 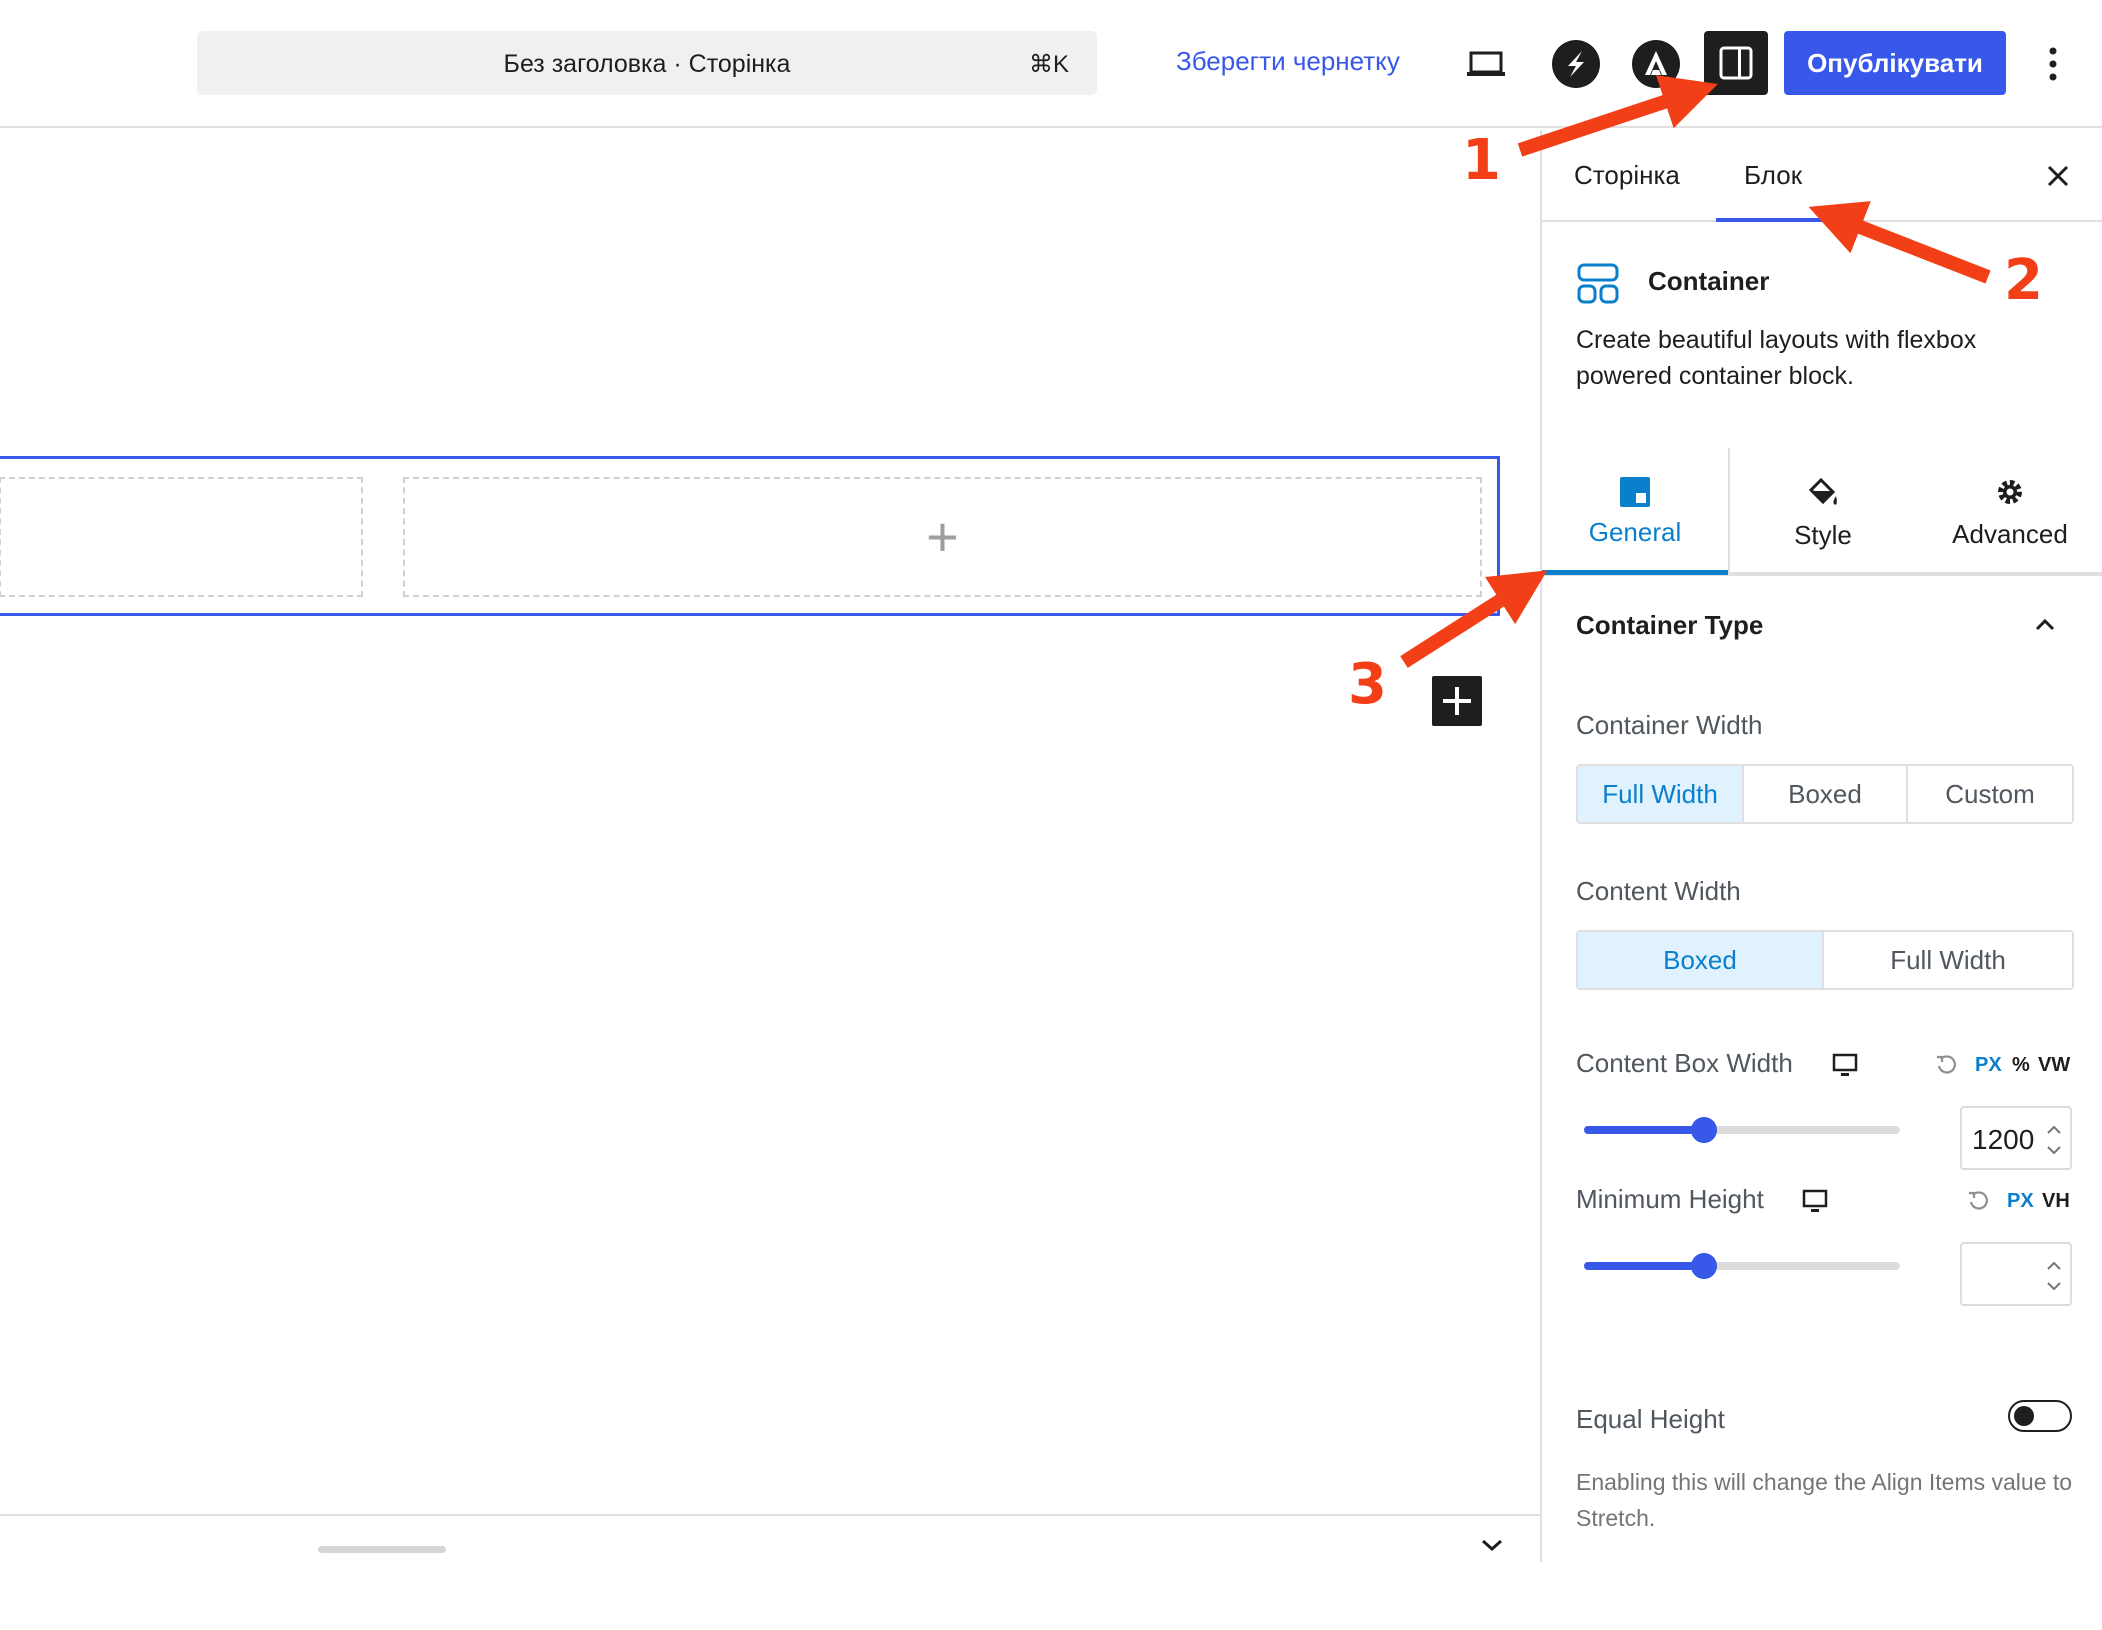 What do you see at coordinates (1576, 64) in the screenshot?
I see `spectra-icon` at bounding box center [1576, 64].